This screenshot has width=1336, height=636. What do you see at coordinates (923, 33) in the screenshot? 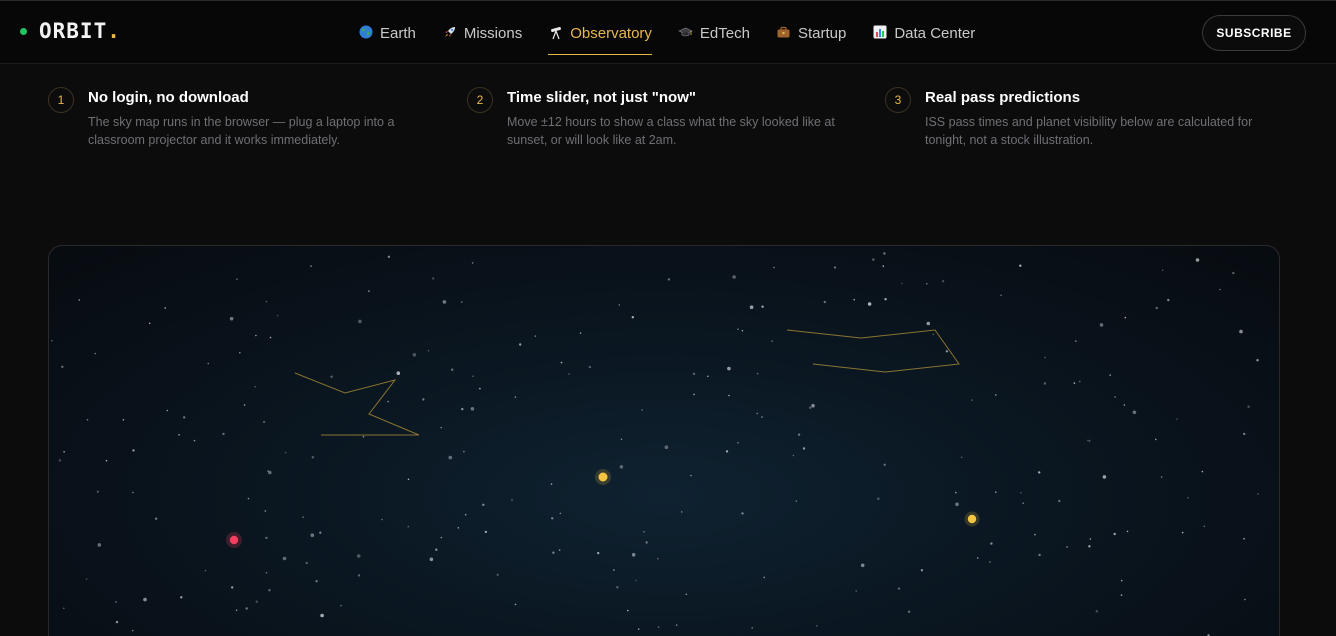
I see `nav-item-data-center: Data Center` at bounding box center [923, 33].